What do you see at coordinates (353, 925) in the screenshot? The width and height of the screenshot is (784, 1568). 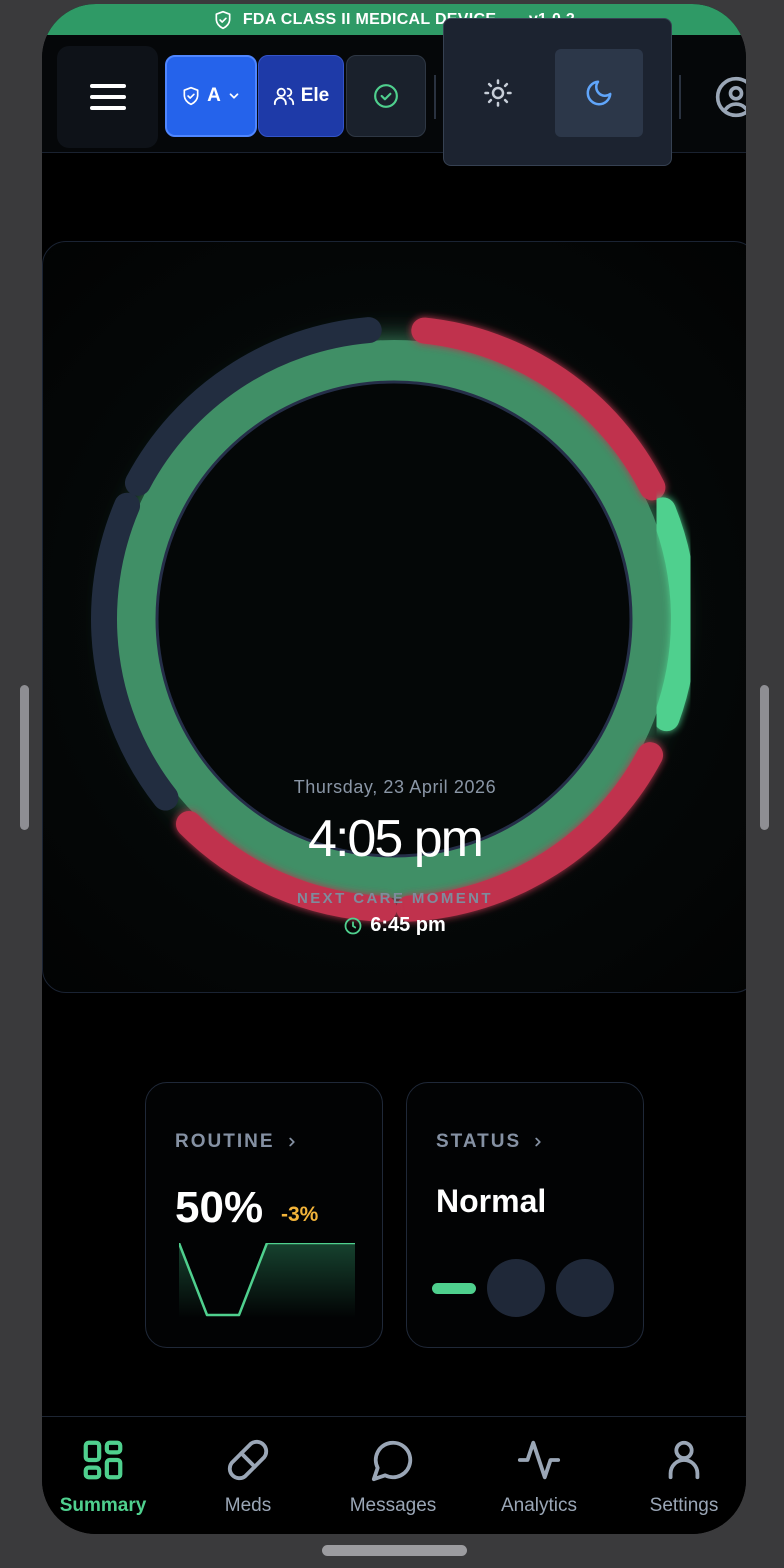 I see `clock-icon` at bounding box center [353, 925].